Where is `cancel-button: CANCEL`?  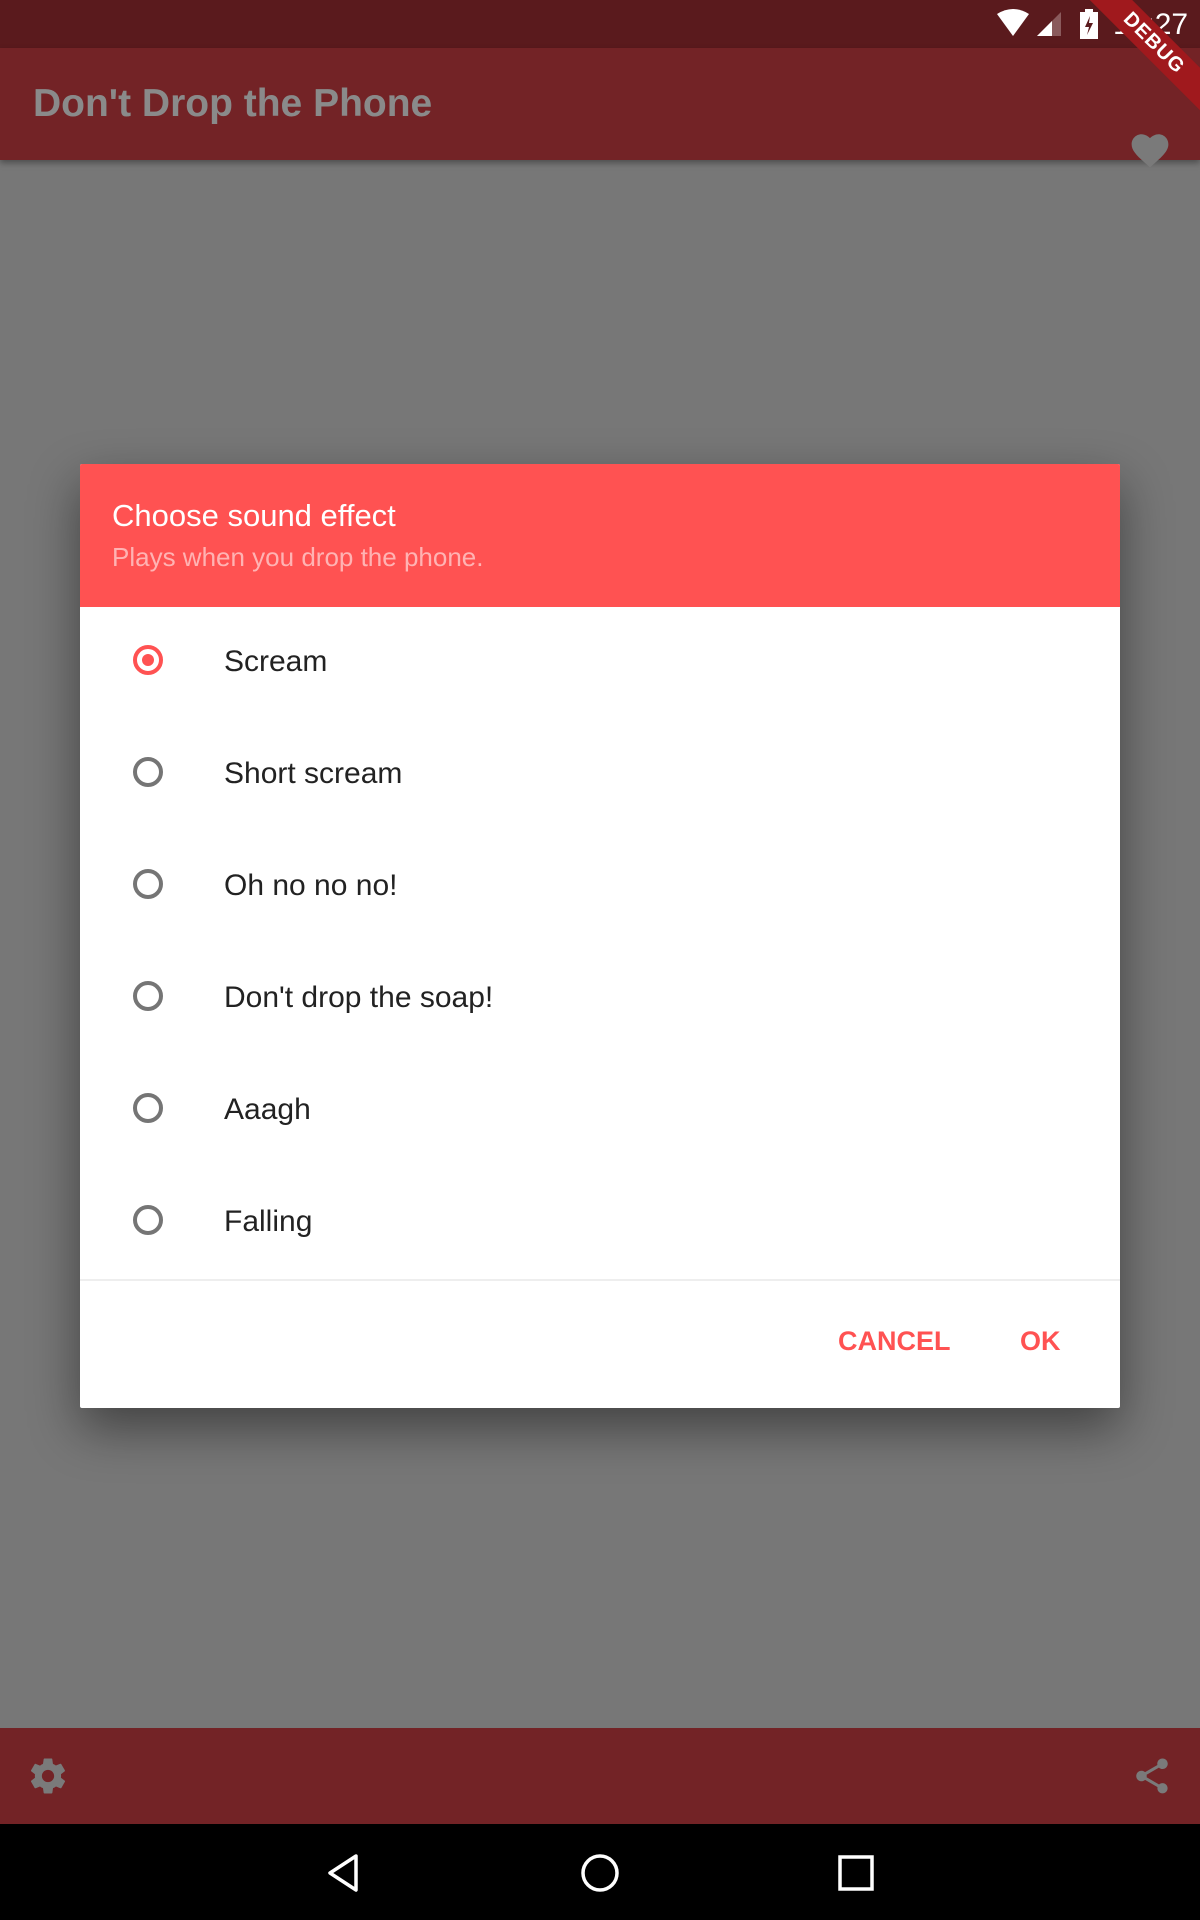
cancel-button: CANCEL is located at coordinates (894, 1341).